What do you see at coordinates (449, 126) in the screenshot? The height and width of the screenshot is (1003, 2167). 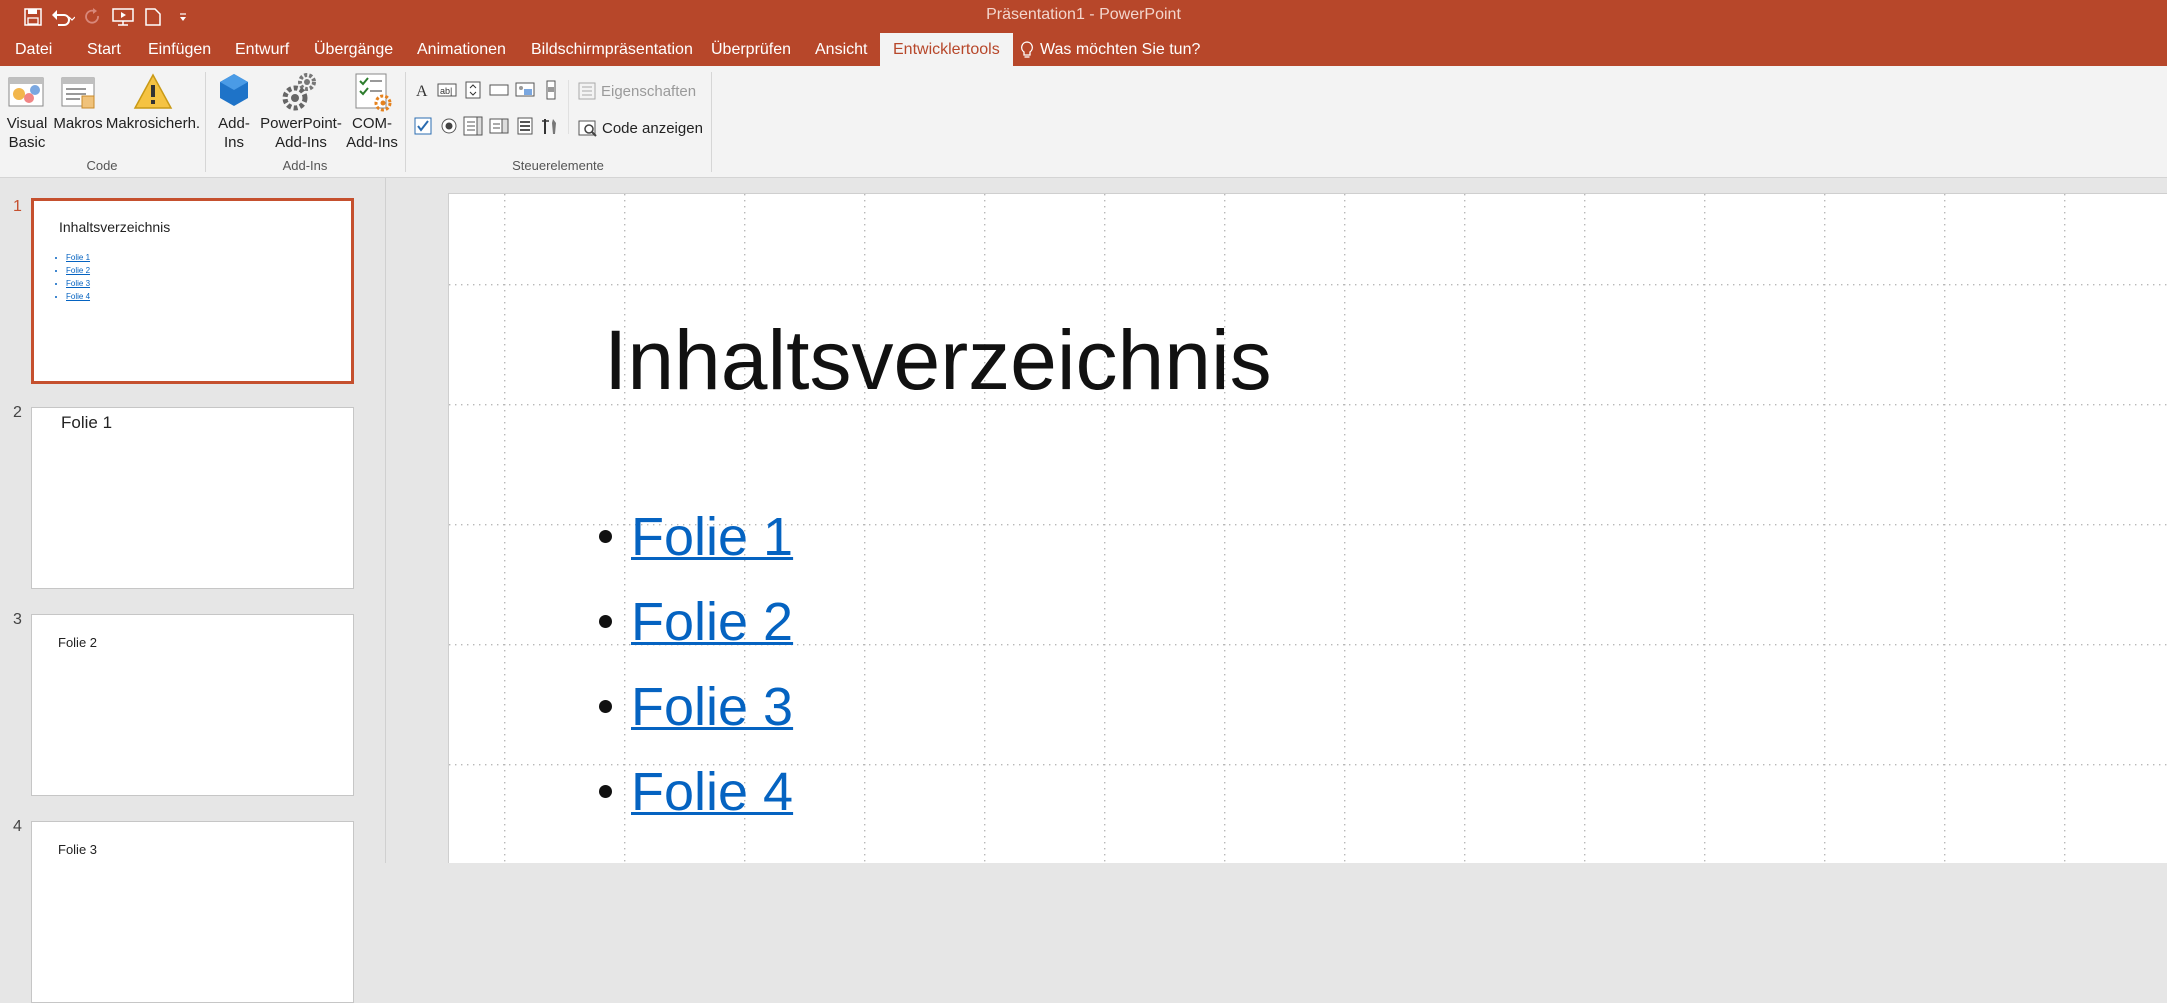 I see `radio-control-icon` at bounding box center [449, 126].